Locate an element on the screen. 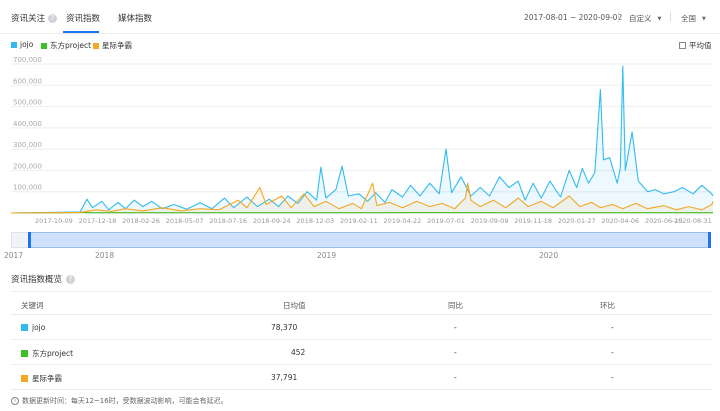  year-label: 2020 is located at coordinates (549, 255).